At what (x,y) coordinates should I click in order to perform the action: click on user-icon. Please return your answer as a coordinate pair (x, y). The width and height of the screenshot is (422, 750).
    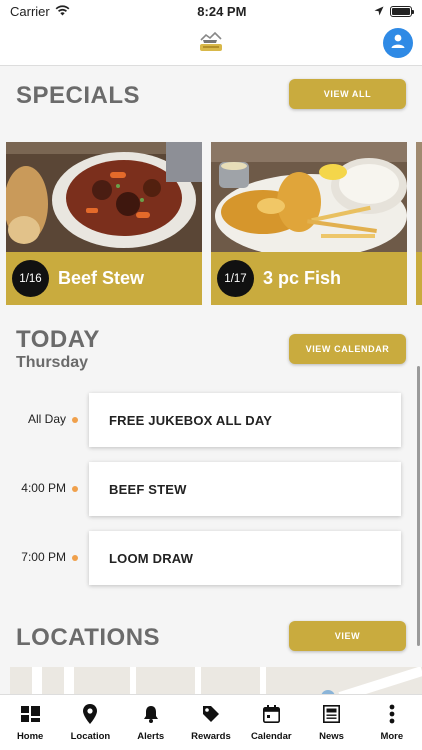
    Looking at the image, I should click on (398, 43).